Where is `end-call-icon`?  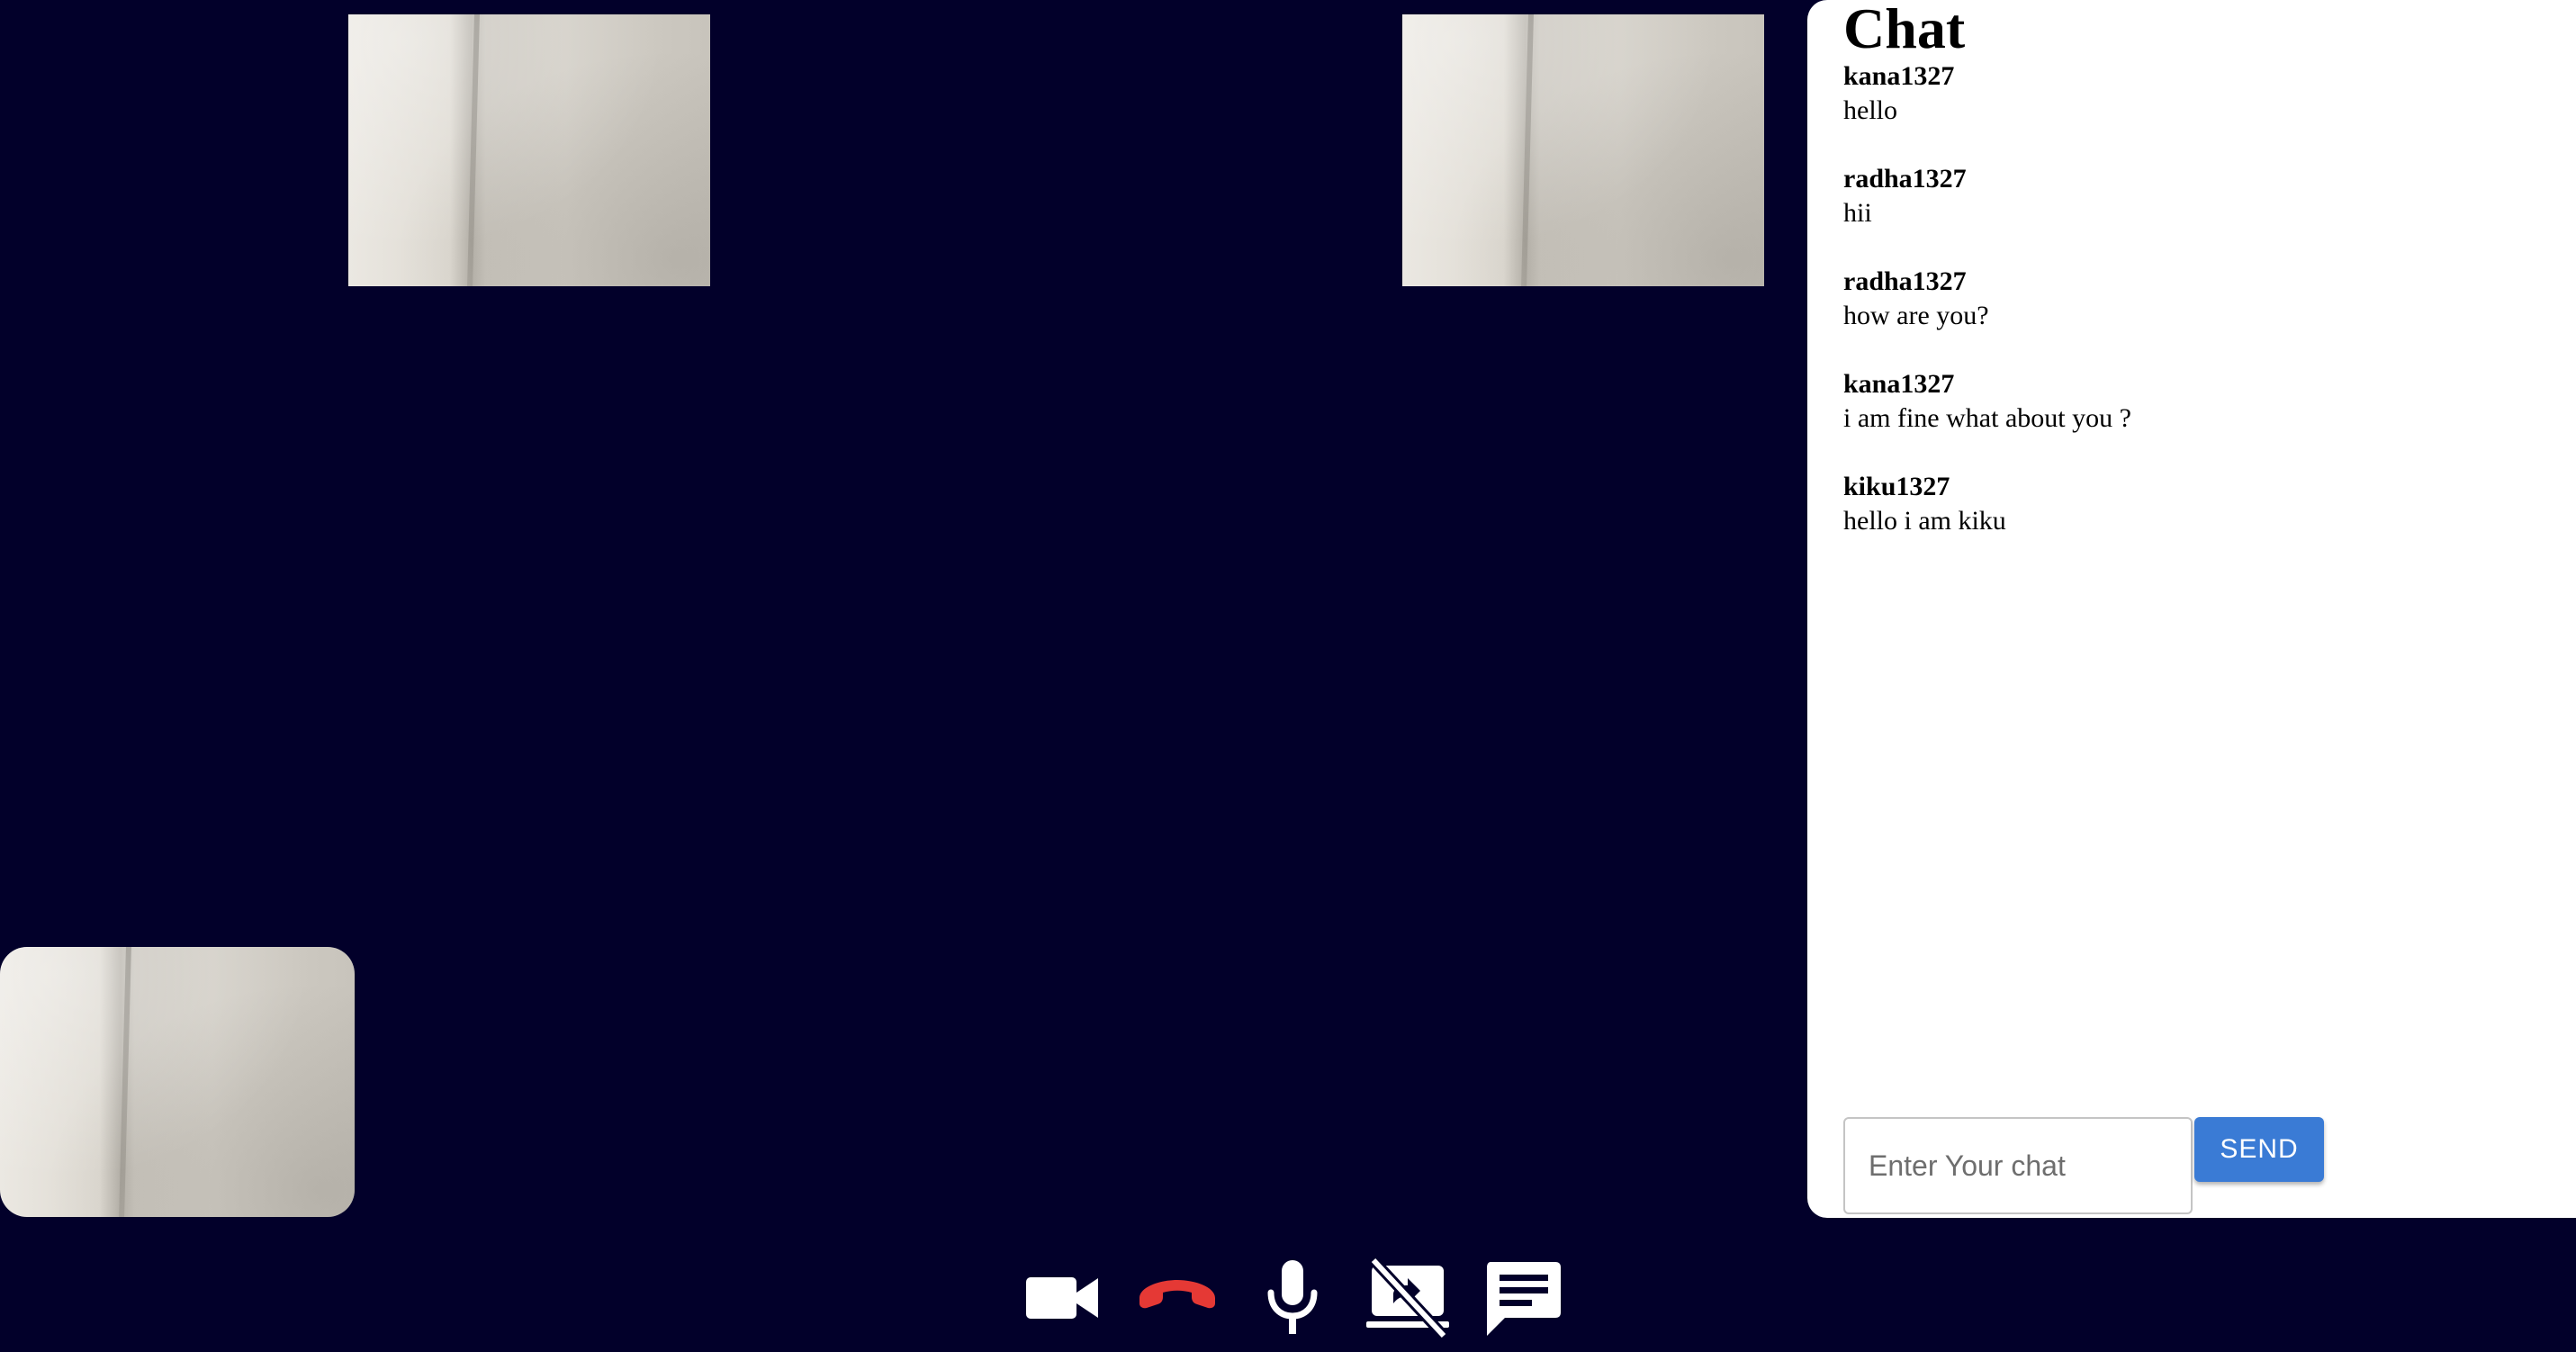
end-call-icon is located at coordinates (1177, 1298).